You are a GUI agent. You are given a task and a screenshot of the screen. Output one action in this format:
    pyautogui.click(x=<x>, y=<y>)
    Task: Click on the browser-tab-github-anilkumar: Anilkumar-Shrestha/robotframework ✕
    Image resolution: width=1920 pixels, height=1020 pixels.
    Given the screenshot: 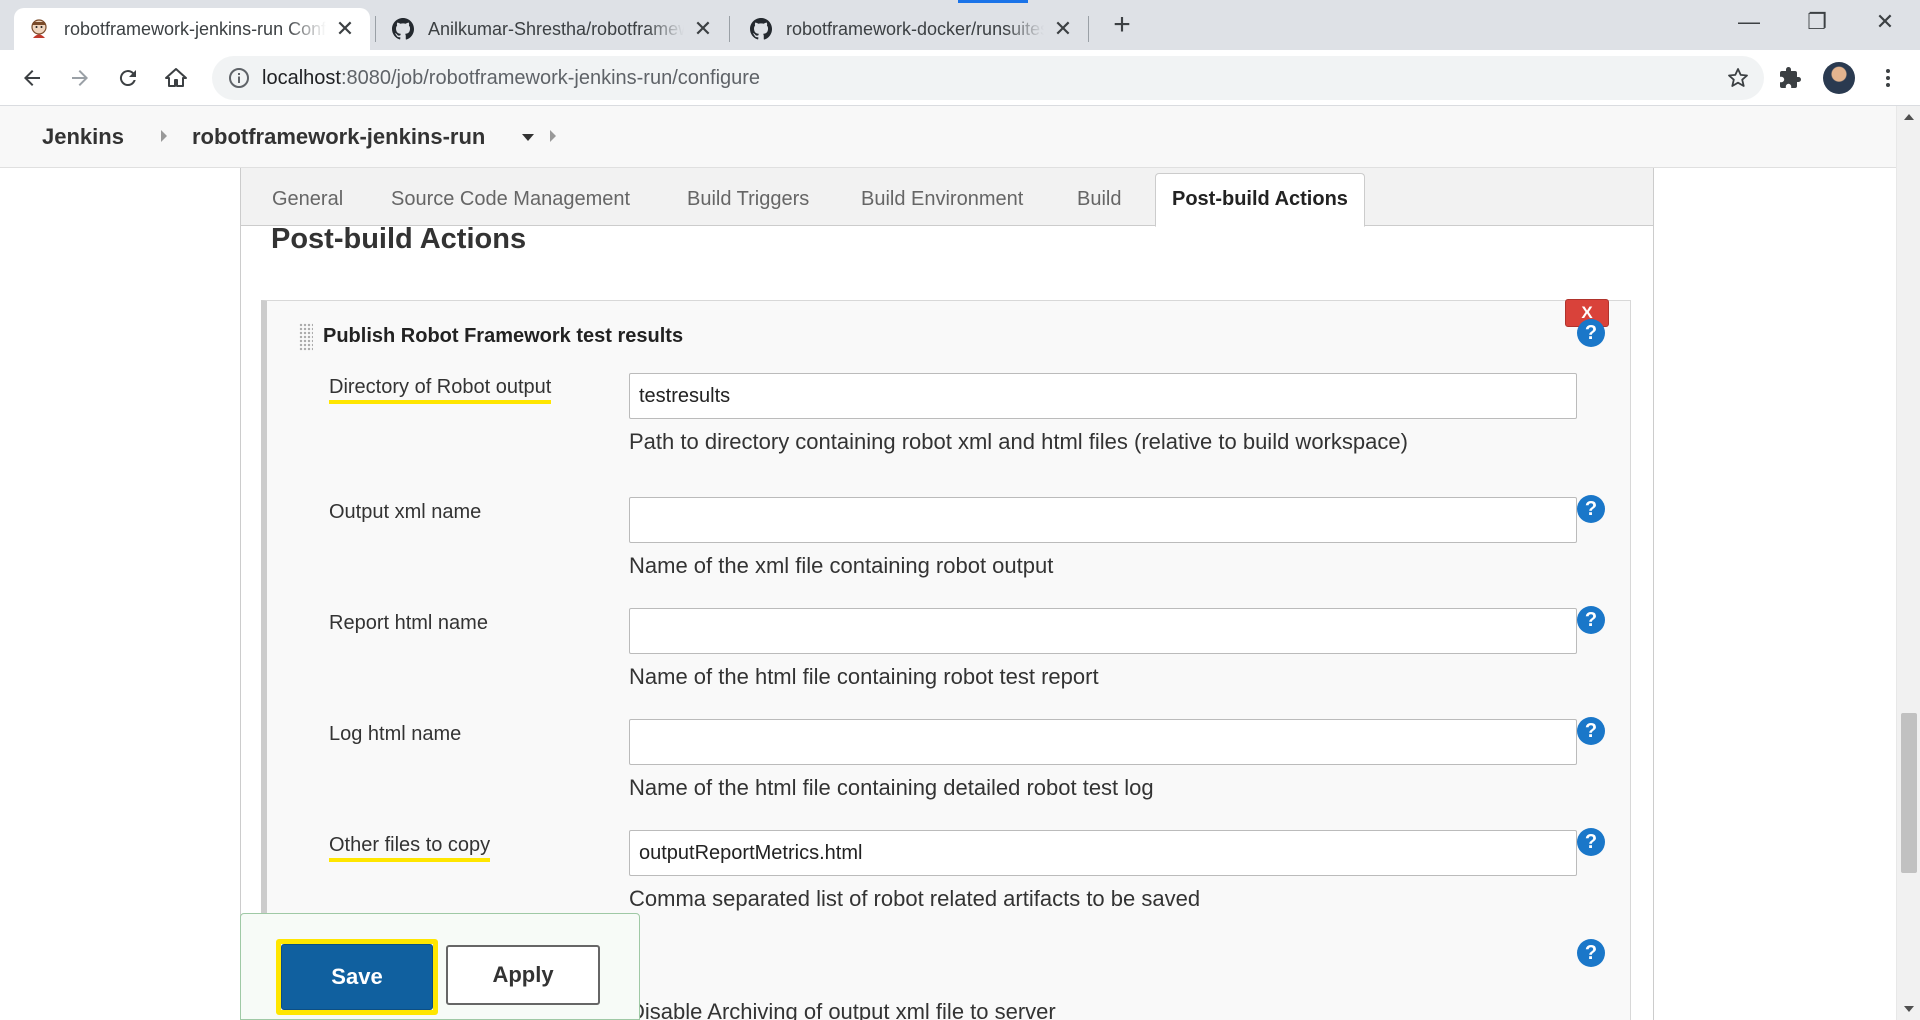 What is the action you would take?
    pyautogui.click(x=553, y=29)
    